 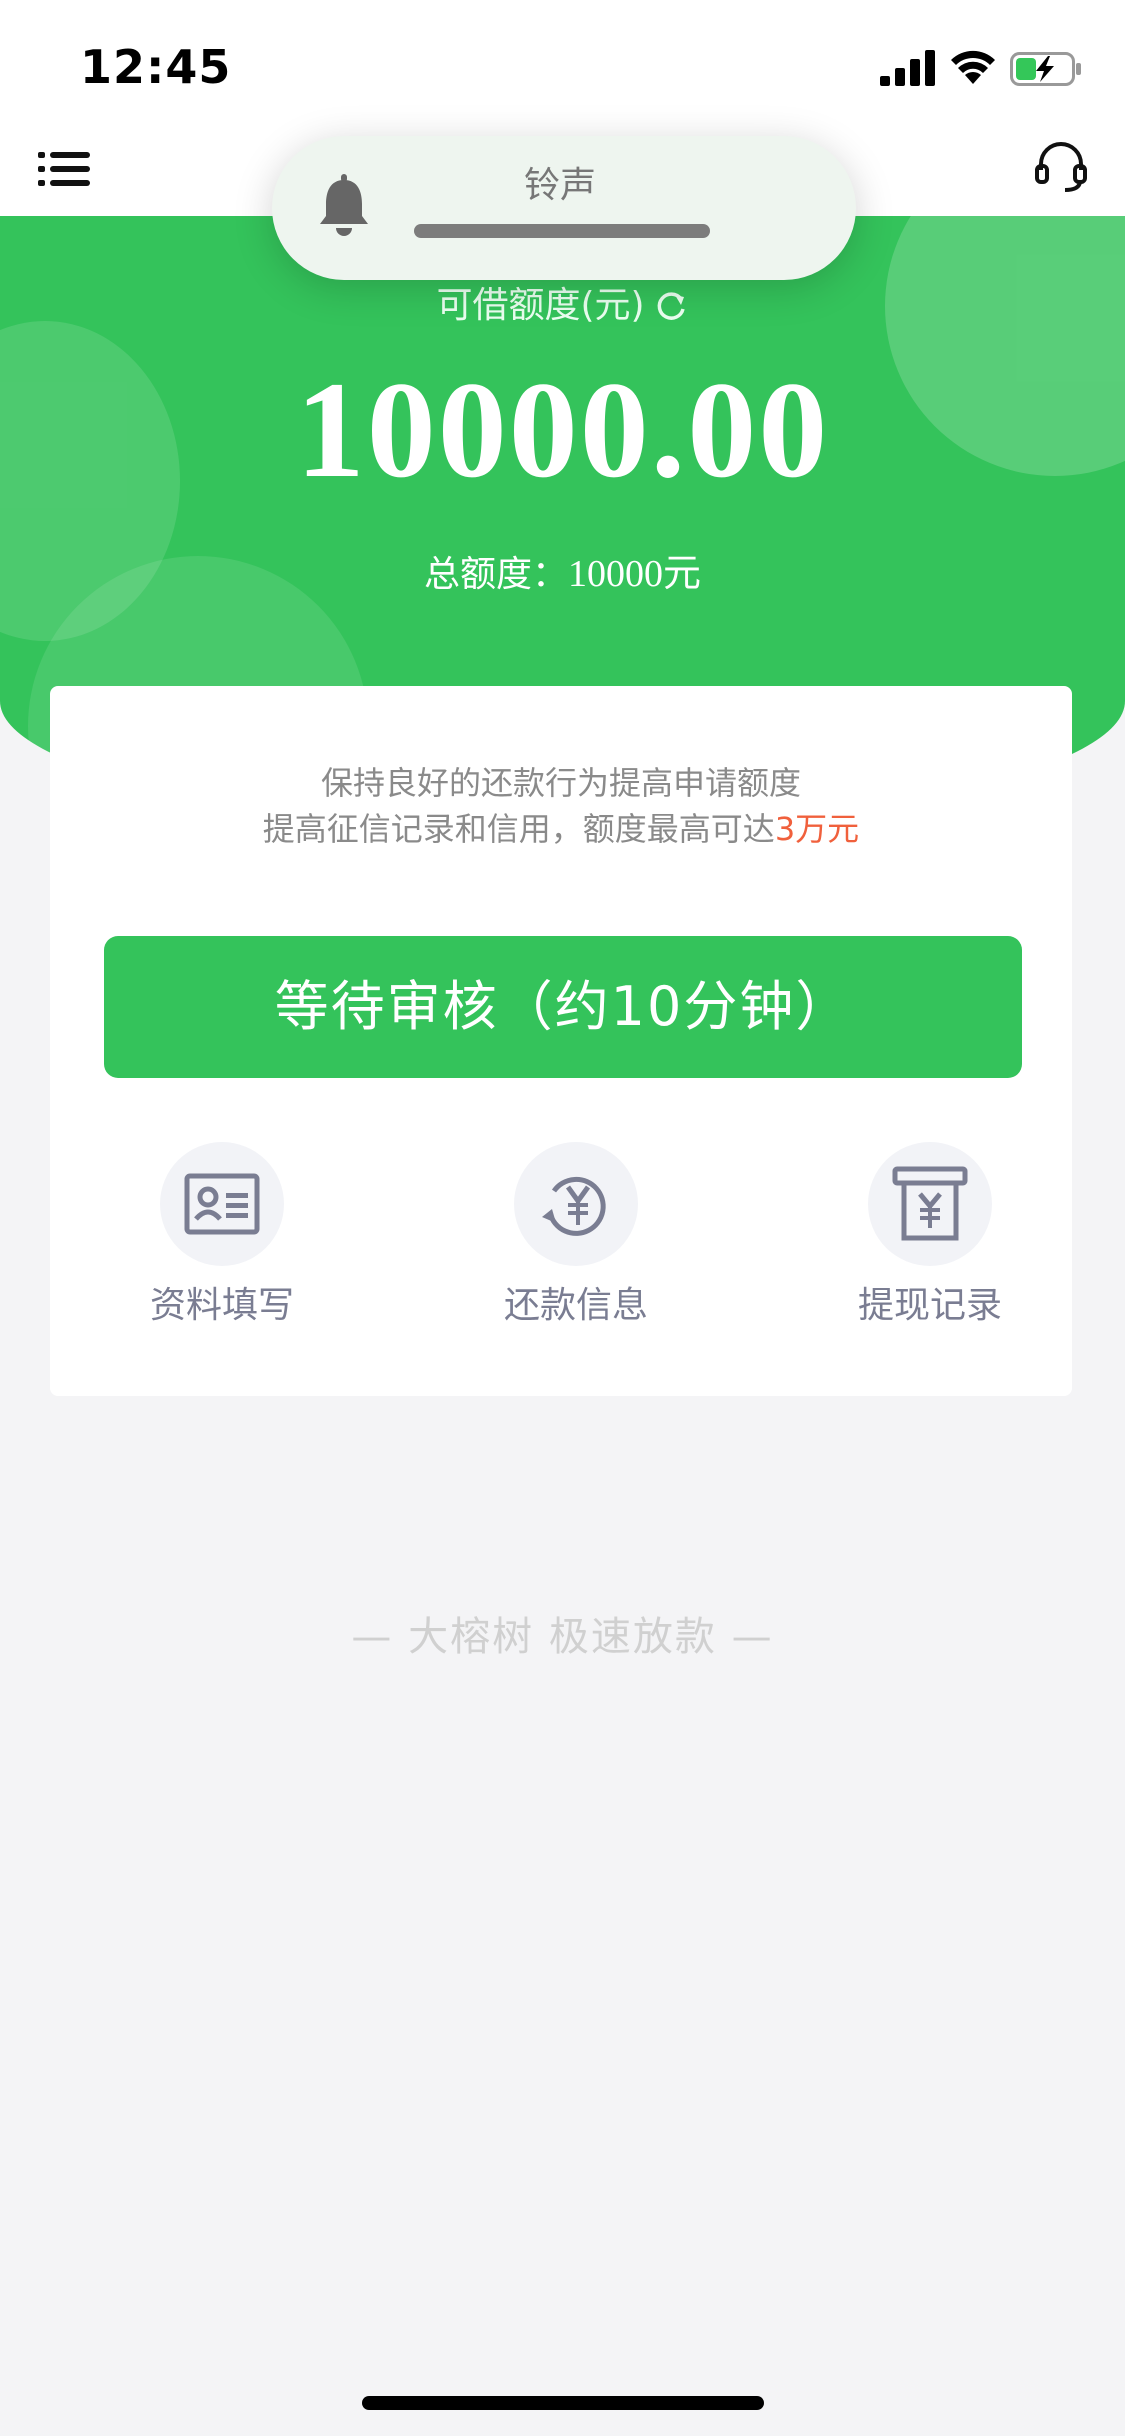 What do you see at coordinates (563, 2403) in the screenshot?
I see `home-indicator` at bounding box center [563, 2403].